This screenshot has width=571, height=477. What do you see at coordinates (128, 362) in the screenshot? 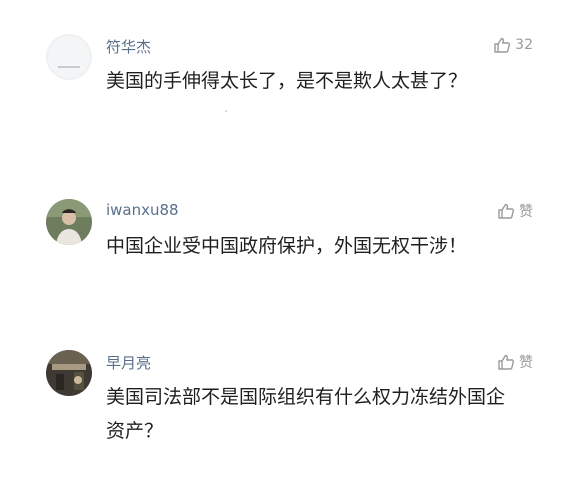
I see `username: 早月亮` at bounding box center [128, 362].